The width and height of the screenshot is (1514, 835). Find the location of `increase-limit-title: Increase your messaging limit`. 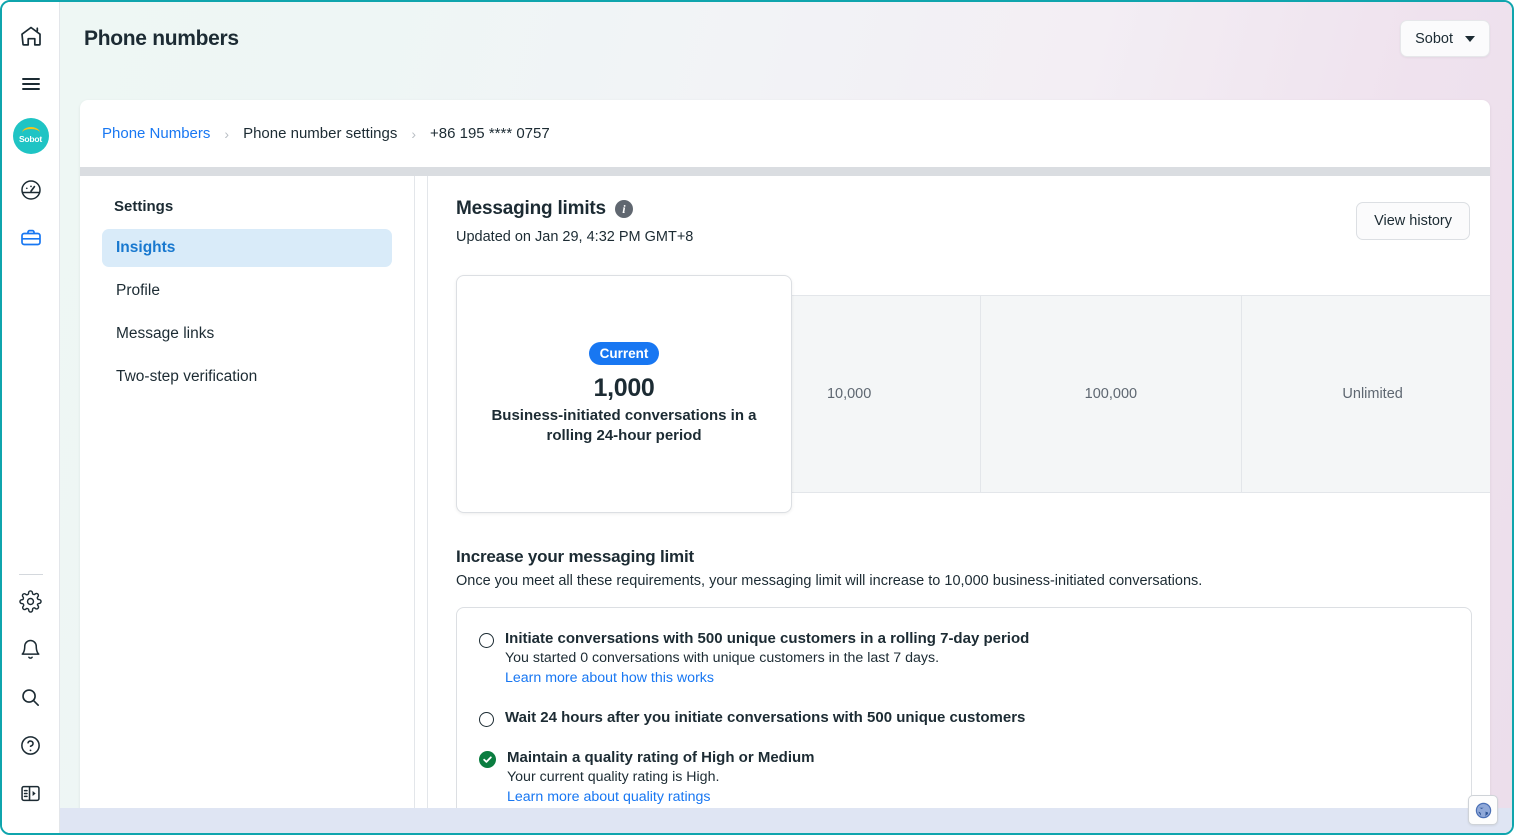

increase-limit-title: Increase your messaging limit is located at coordinates (575, 556).